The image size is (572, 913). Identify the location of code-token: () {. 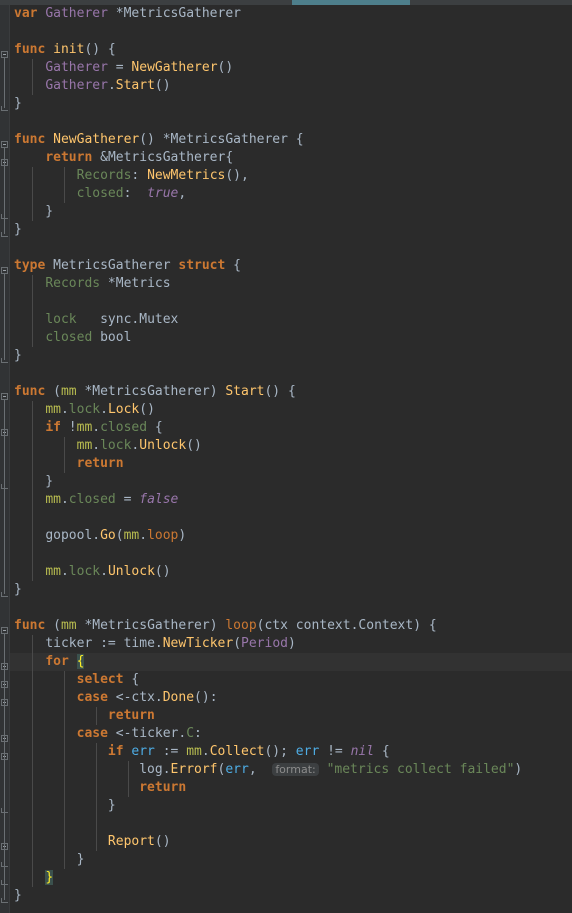
(280, 391).